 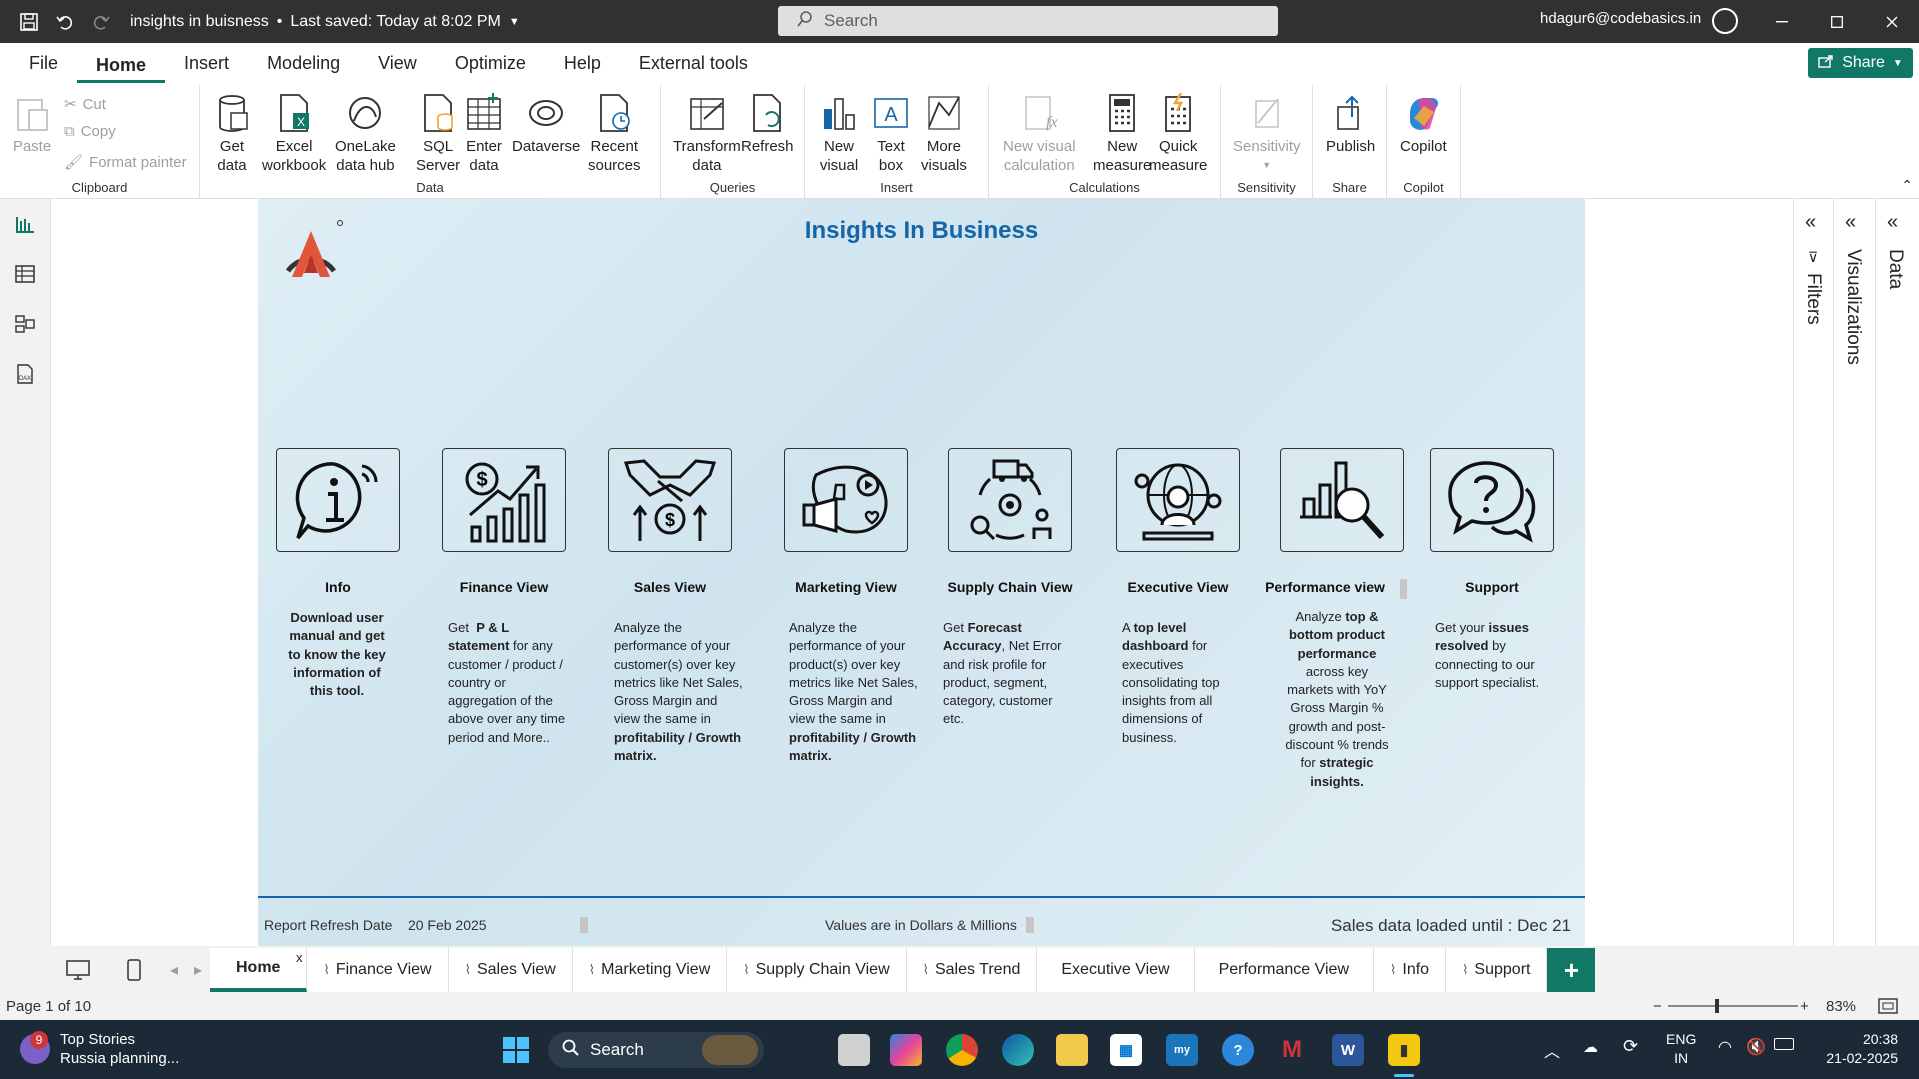 I want to click on more-visuals-button: More visuals, so click(x=944, y=133).